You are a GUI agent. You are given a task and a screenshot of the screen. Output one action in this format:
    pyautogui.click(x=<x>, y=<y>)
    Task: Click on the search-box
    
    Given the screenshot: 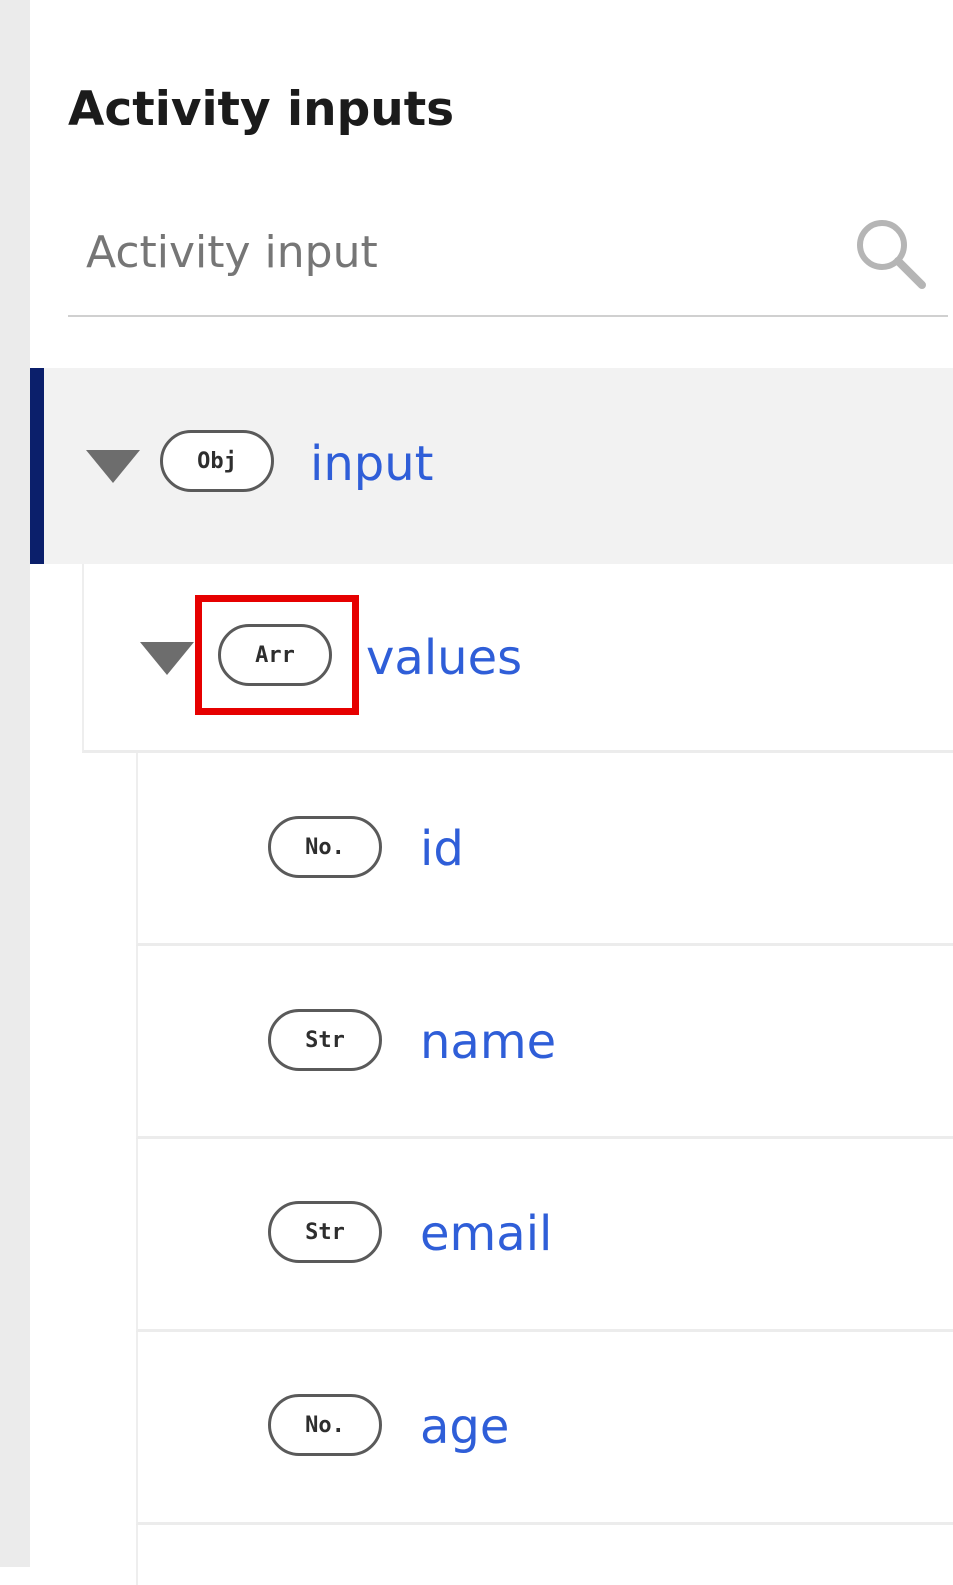 What is the action you would take?
    pyautogui.click(x=508, y=261)
    